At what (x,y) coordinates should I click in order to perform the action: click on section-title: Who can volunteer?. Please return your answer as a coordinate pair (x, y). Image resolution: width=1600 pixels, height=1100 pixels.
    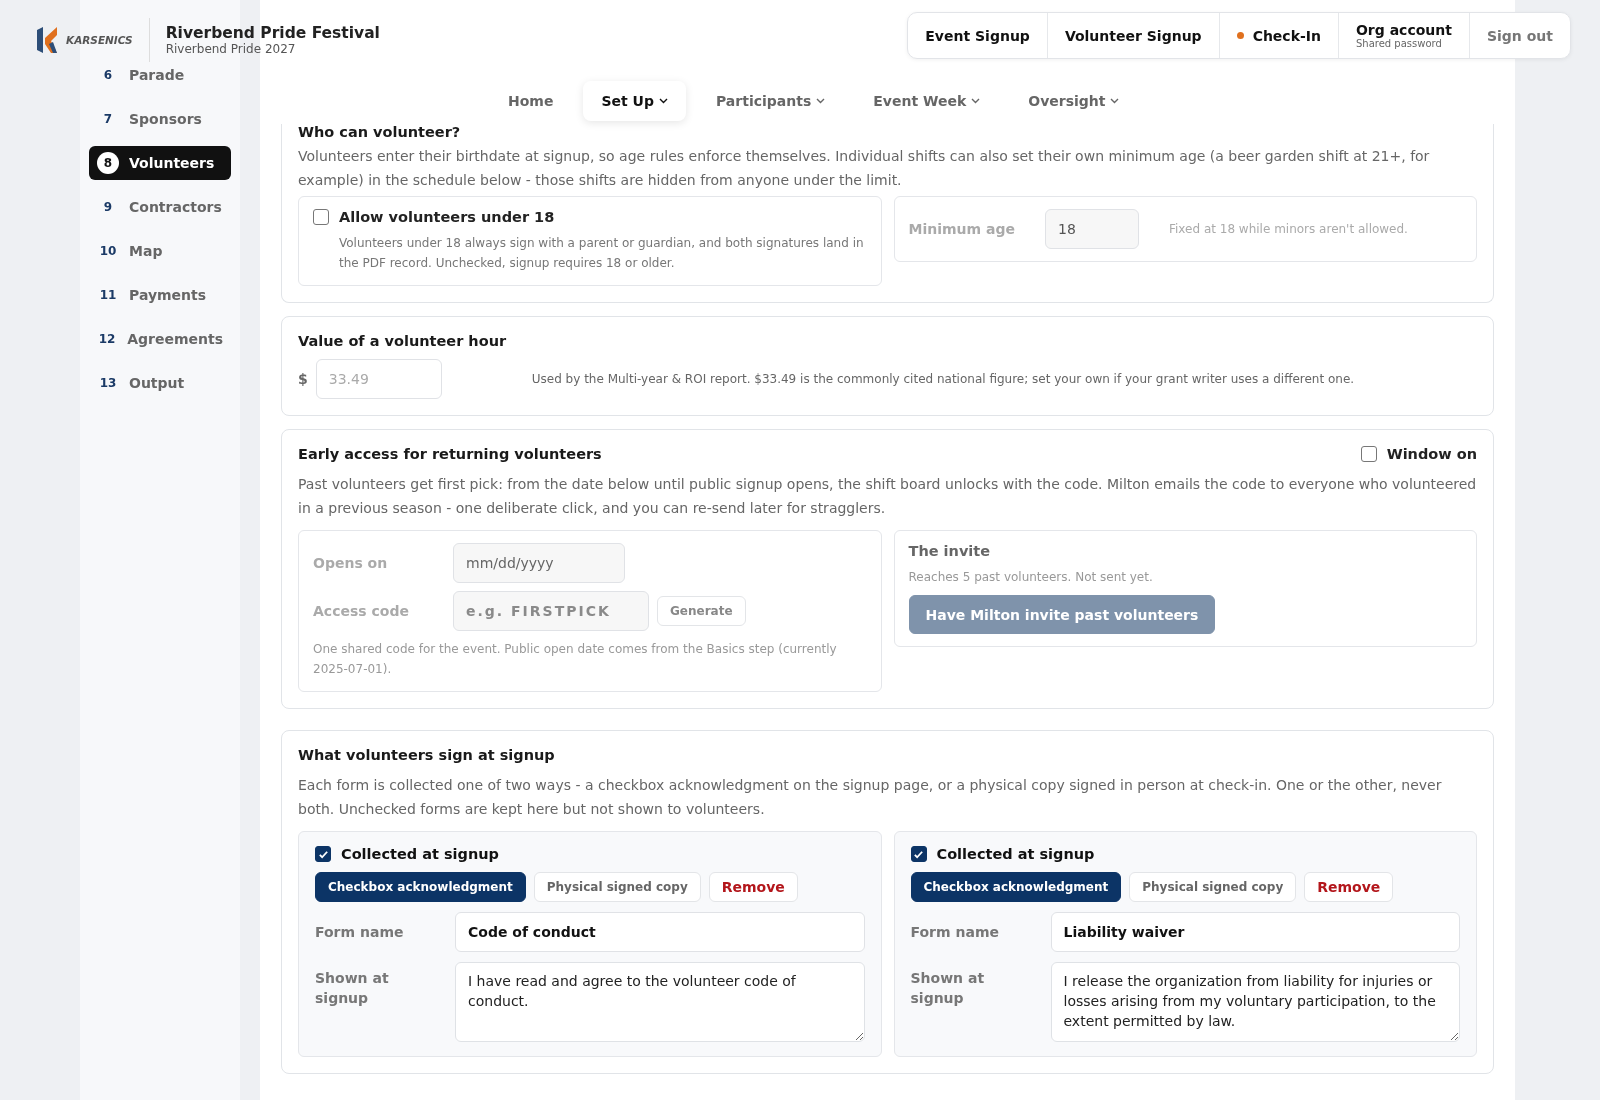
    Looking at the image, I should click on (380, 132).